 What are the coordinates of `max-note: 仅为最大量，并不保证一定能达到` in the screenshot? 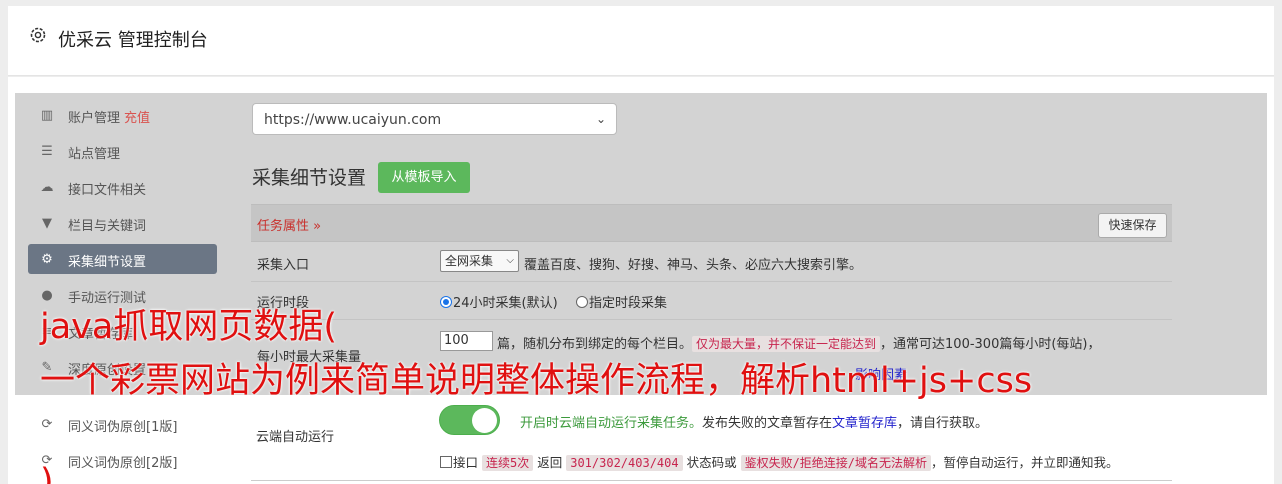 It's located at (786, 344).